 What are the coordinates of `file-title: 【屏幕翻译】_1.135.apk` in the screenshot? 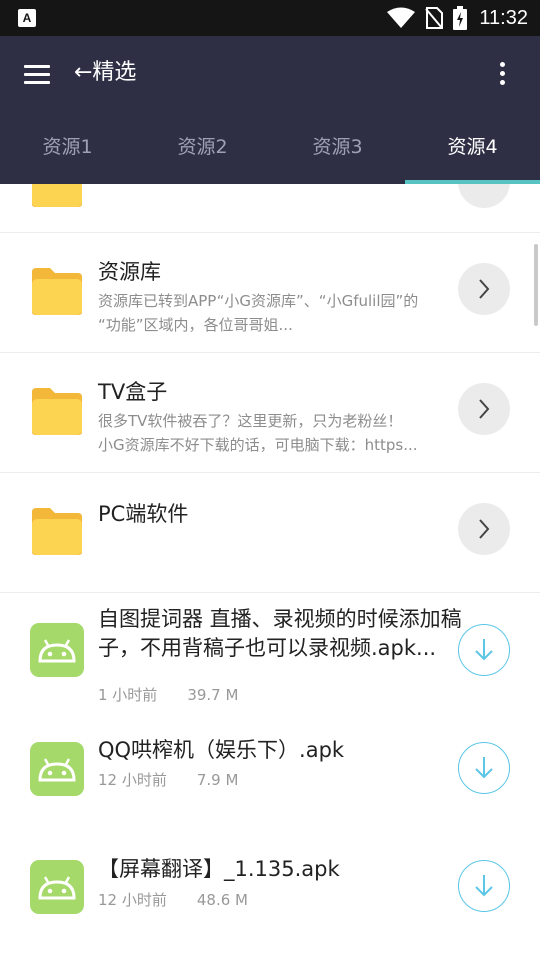 It's located at (219, 869).